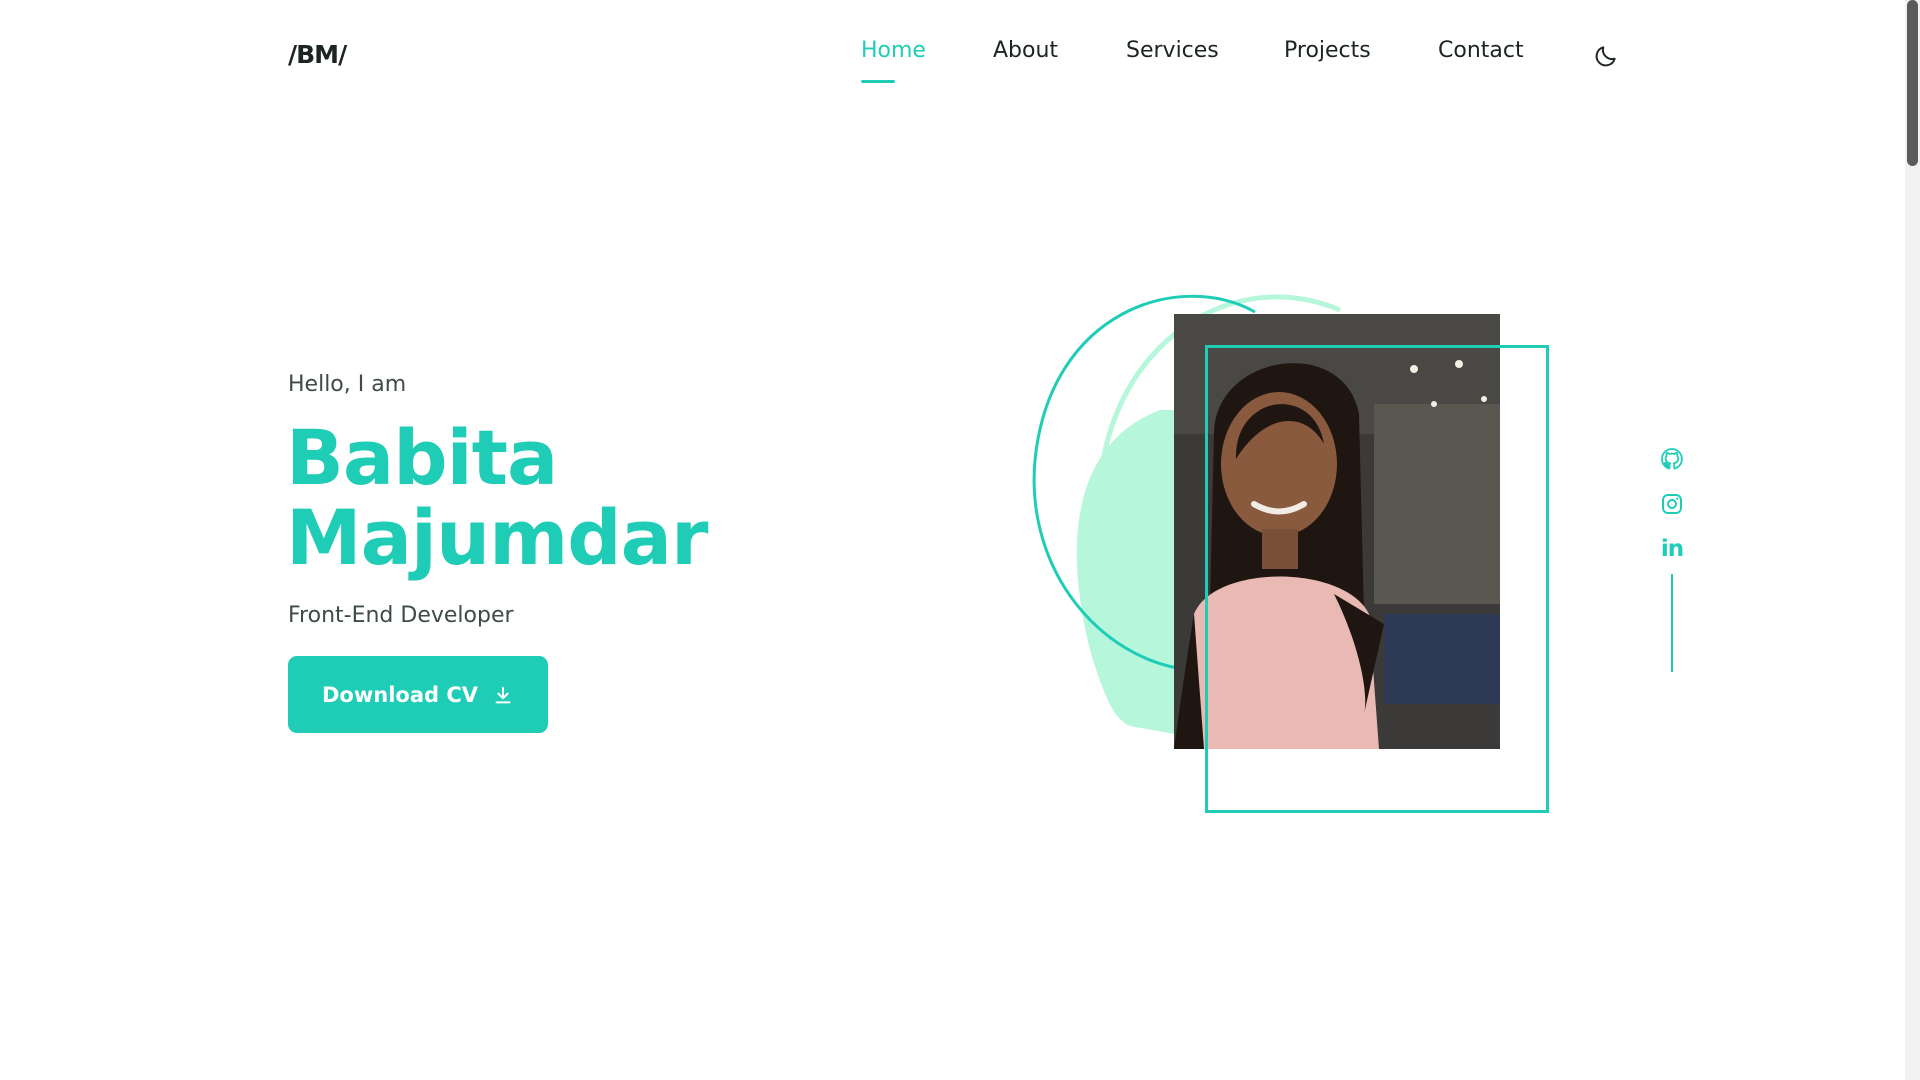 This screenshot has width=1920, height=1080. What do you see at coordinates (1172, 50) in the screenshot?
I see `nav-services: Services` at bounding box center [1172, 50].